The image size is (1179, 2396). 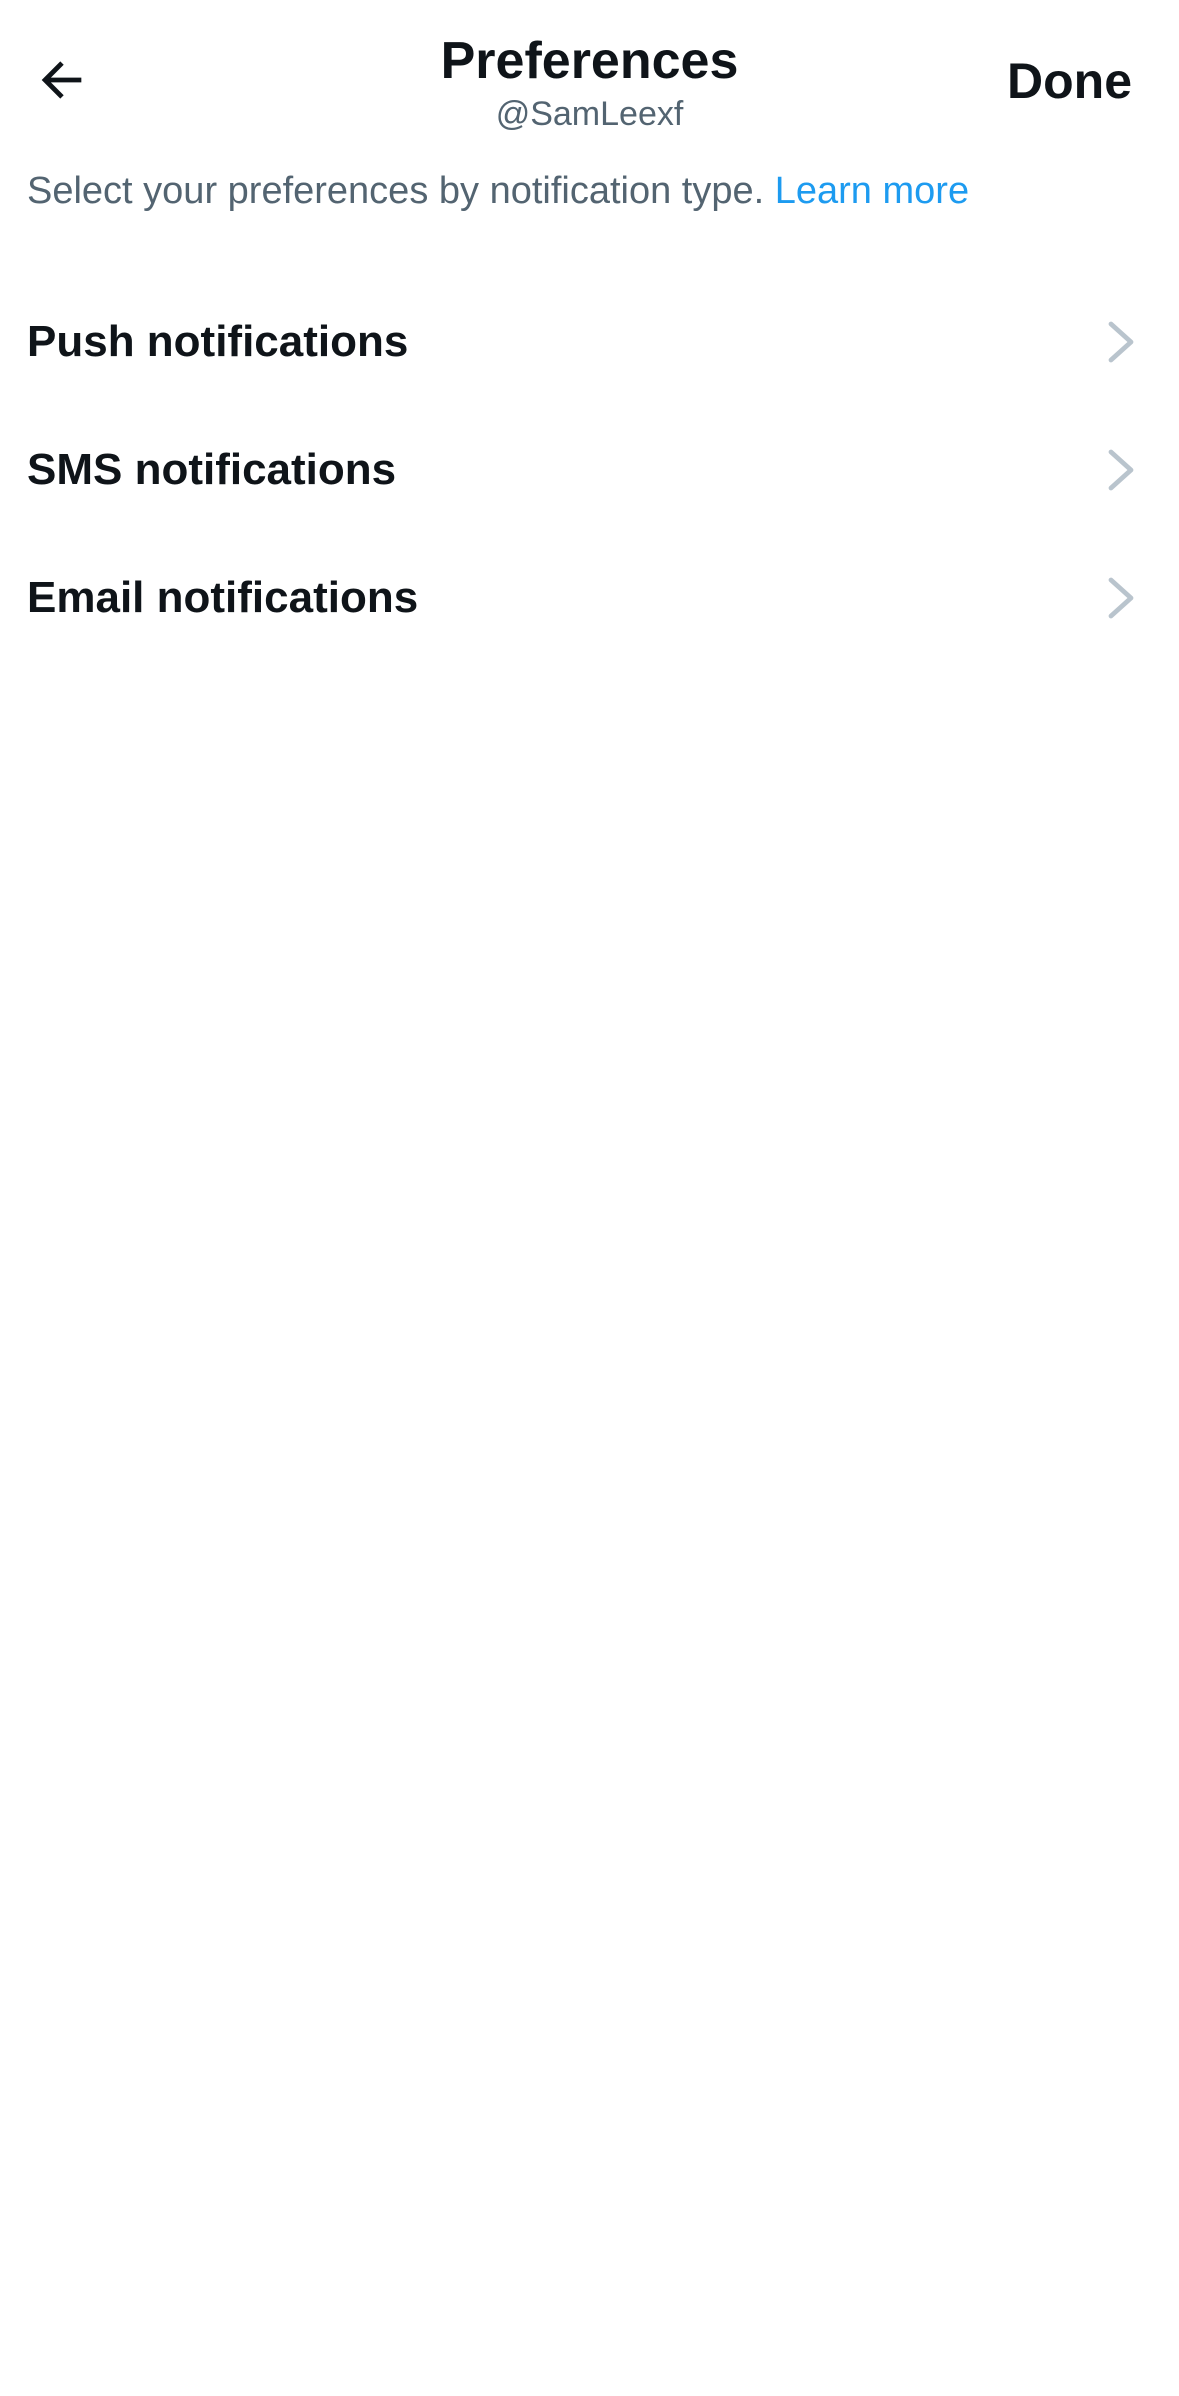 I want to click on title-block: Preferences @SamLeexf, so click(x=590, y=81).